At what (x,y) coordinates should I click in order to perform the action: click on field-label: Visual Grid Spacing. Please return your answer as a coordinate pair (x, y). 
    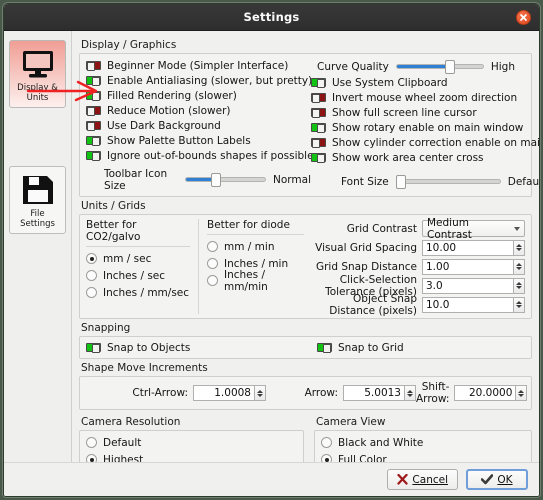
    Looking at the image, I should click on (366, 247).